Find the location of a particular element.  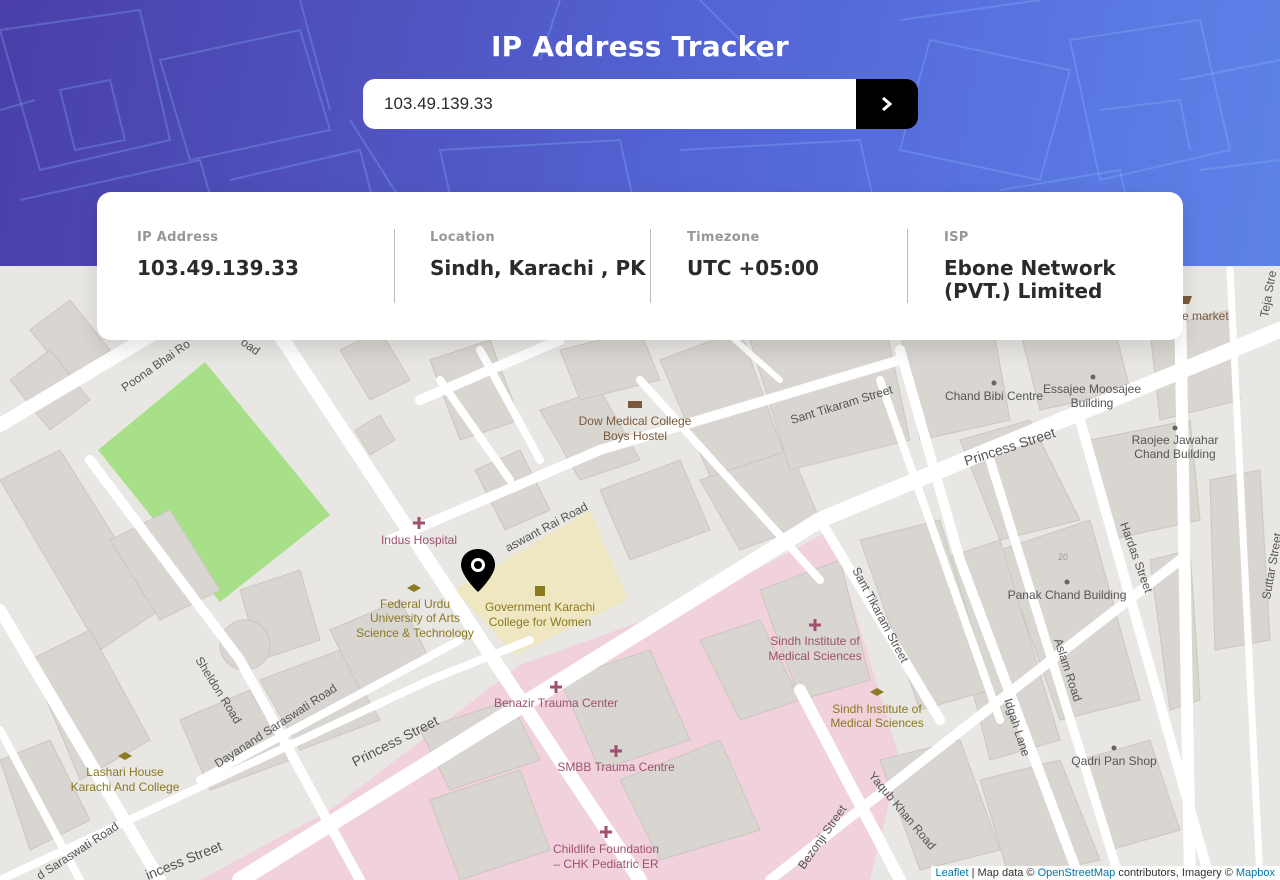

map-label: Qadri Pan Shop is located at coordinates (1114, 761).